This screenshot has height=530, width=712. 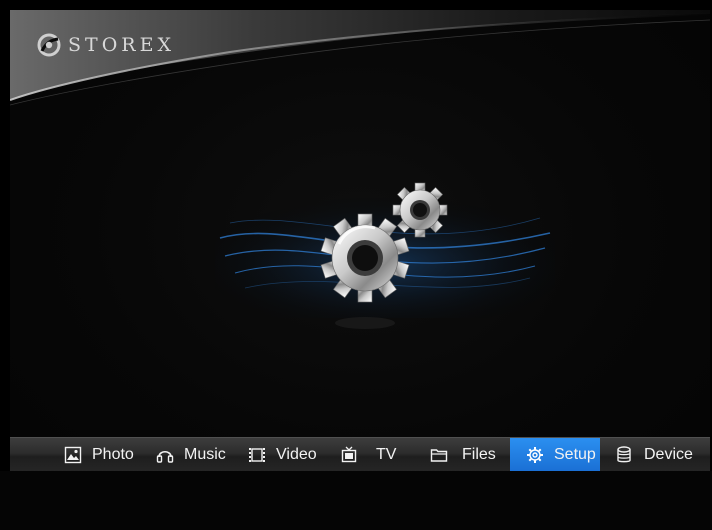 I want to click on menu-label-music: Music, so click(x=205, y=454).